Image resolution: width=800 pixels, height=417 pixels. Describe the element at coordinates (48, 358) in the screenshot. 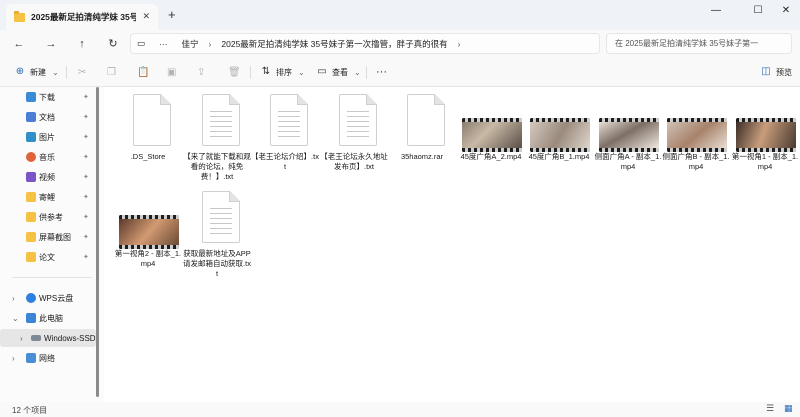

I see `sidebar-item-network: › 网络` at that location.